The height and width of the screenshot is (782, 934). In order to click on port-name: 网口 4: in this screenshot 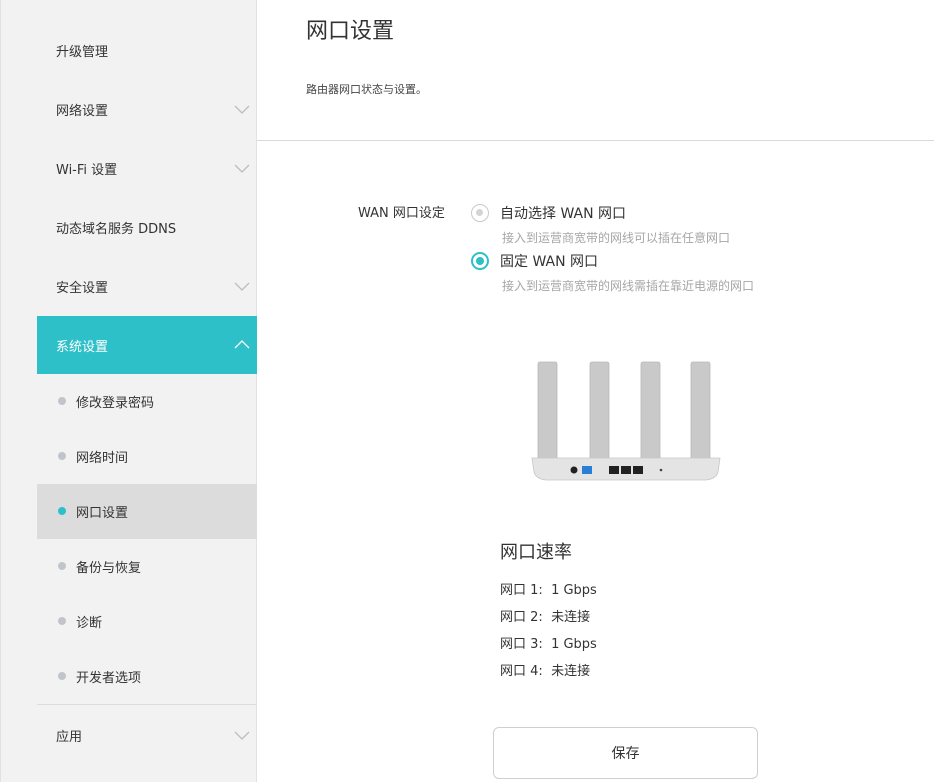, I will do `click(521, 671)`.